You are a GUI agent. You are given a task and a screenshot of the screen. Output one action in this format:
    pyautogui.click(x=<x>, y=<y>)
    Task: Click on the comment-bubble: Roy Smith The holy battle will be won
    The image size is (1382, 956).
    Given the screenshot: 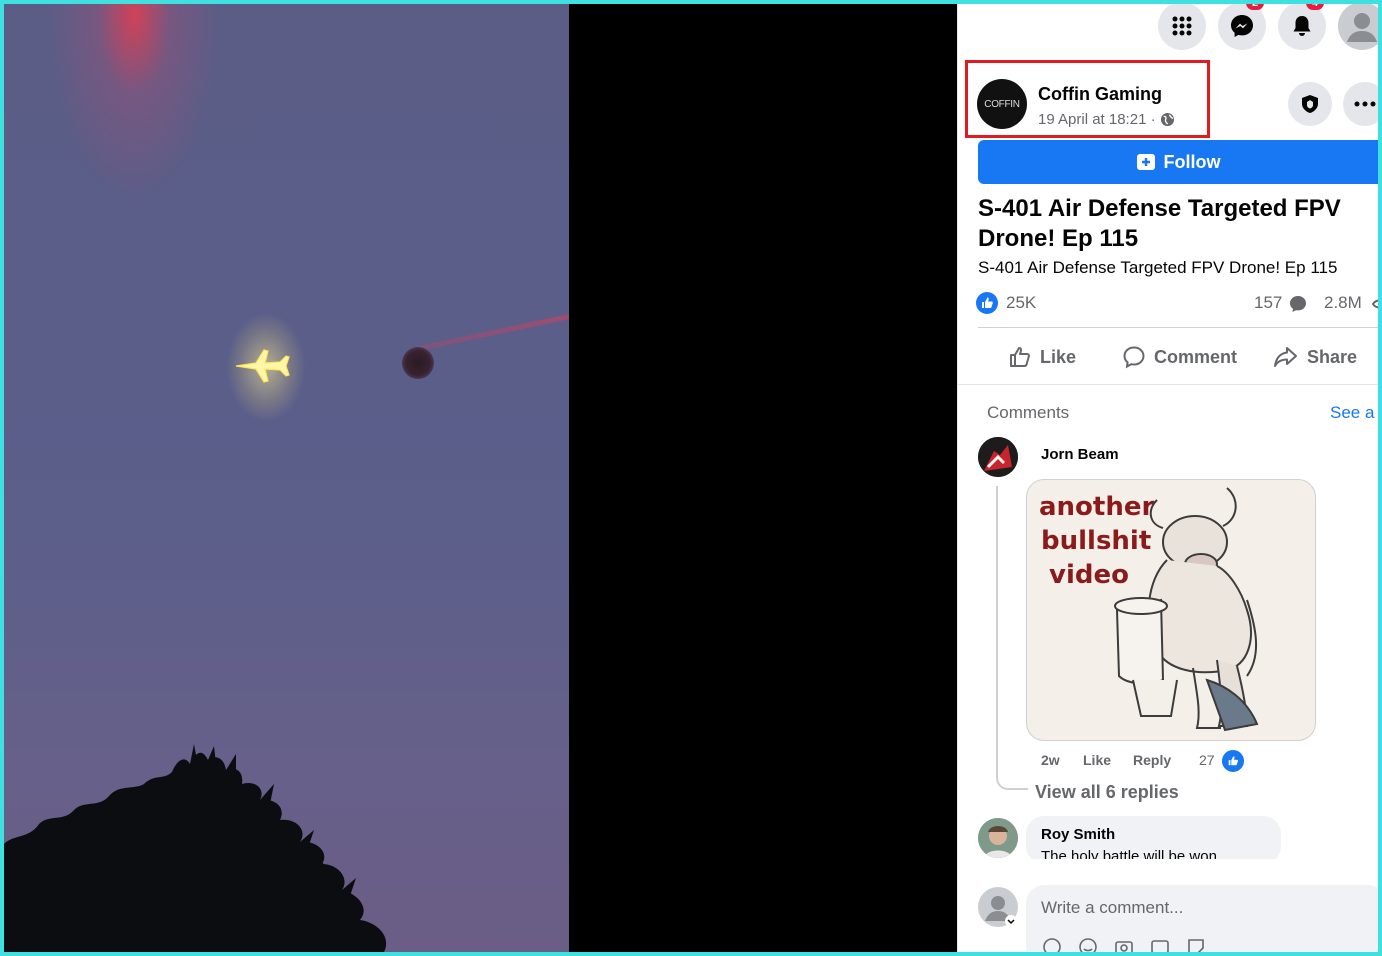 What is the action you would take?
    pyautogui.click(x=1153, y=840)
    